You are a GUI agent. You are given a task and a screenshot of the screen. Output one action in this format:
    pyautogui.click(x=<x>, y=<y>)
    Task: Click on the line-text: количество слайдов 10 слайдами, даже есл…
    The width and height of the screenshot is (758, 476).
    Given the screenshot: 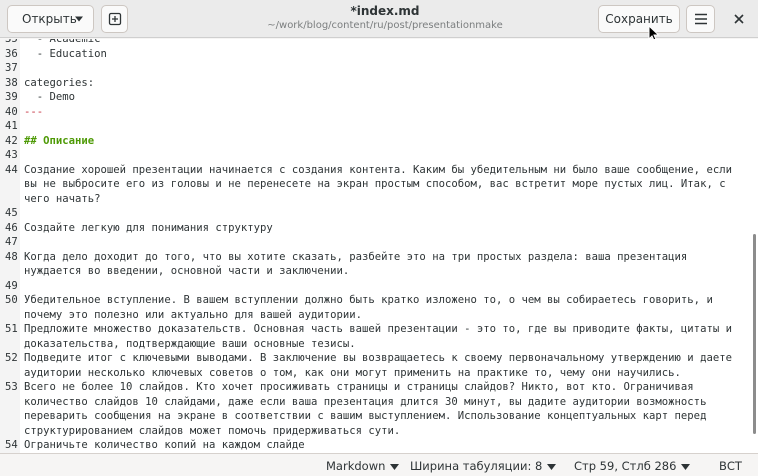 What is the action you would take?
    pyautogui.click(x=365, y=401)
    